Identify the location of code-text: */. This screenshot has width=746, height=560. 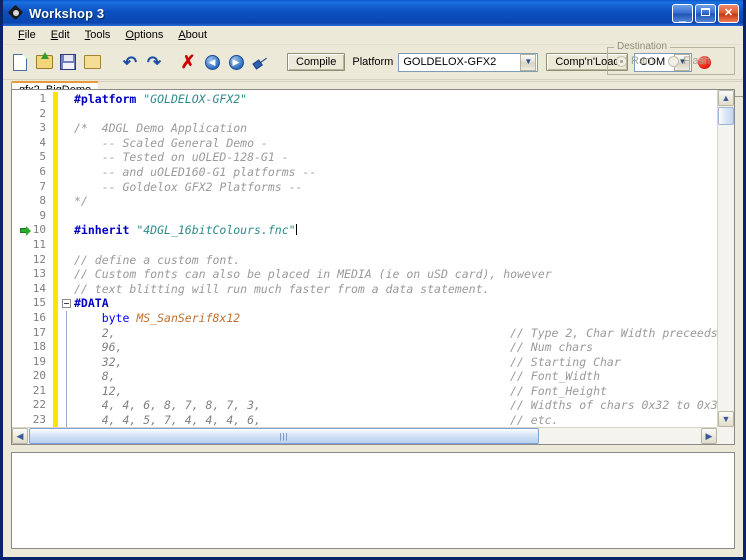
(81, 201).